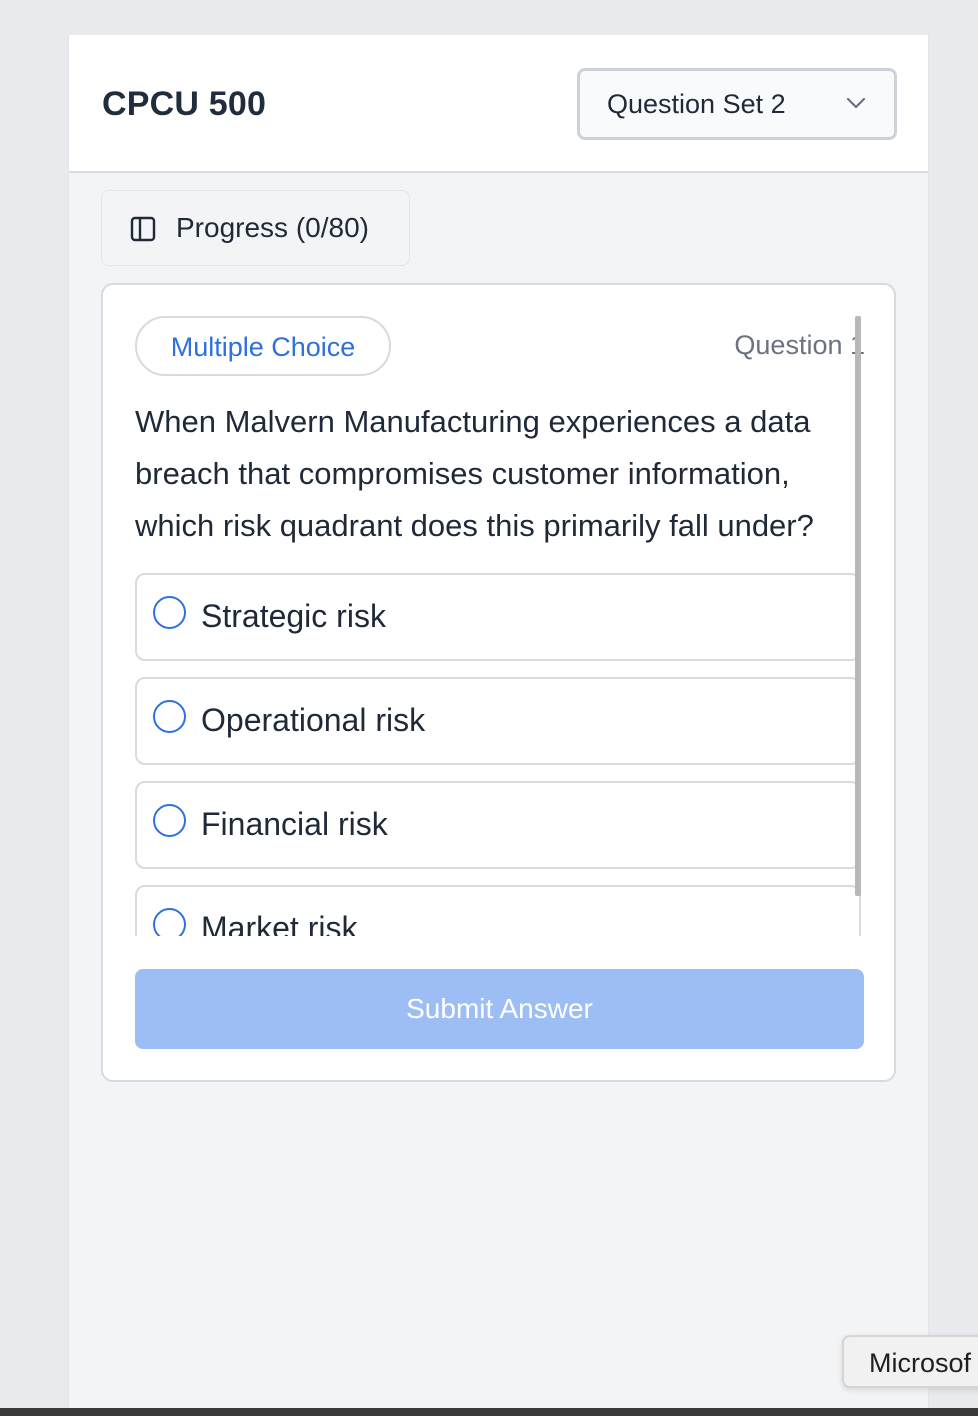 The width and height of the screenshot is (978, 1416). I want to click on question-type-badge: Multiple Choice, so click(263, 346).